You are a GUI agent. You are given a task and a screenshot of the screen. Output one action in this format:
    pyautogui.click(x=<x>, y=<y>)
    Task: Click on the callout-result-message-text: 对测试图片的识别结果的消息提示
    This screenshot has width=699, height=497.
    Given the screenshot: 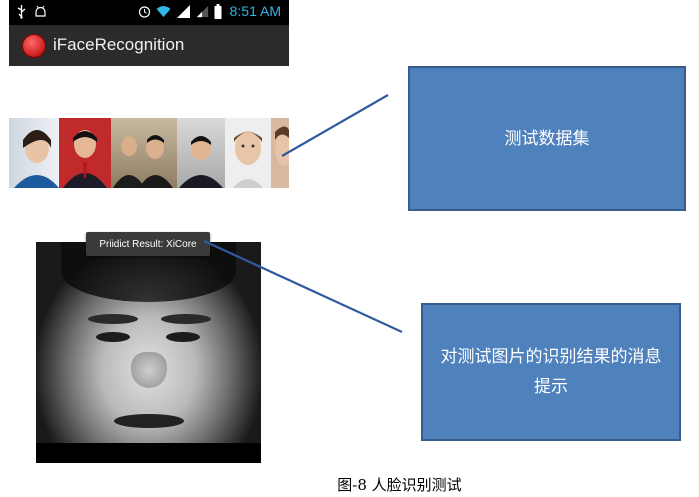 What is the action you would take?
    pyautogui.click(x=551, y=372)
    